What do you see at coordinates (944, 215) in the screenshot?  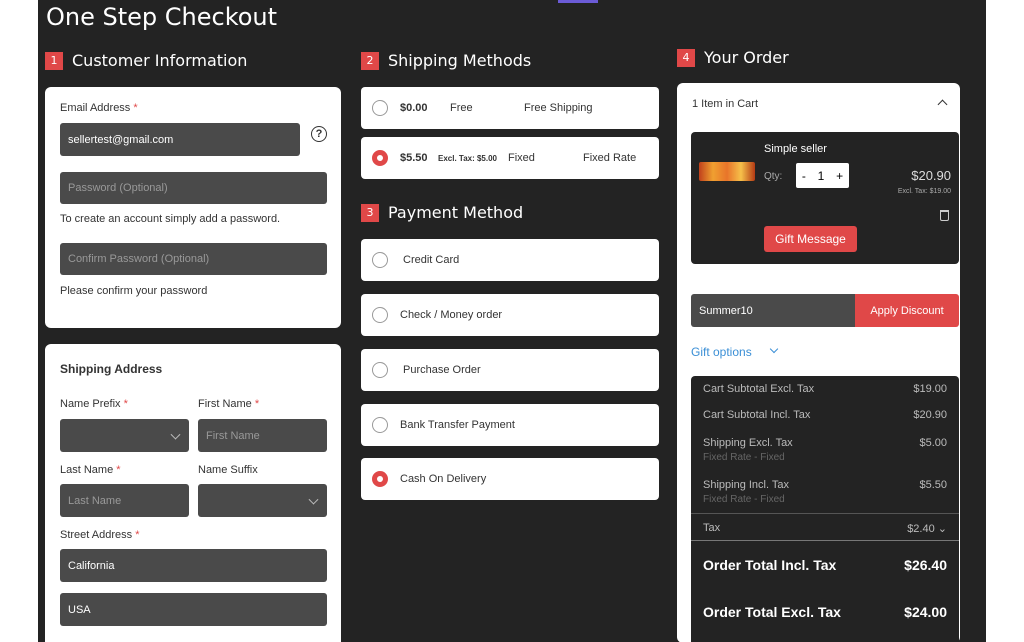 I see `trash-icon` at bounding box center [944, 215].